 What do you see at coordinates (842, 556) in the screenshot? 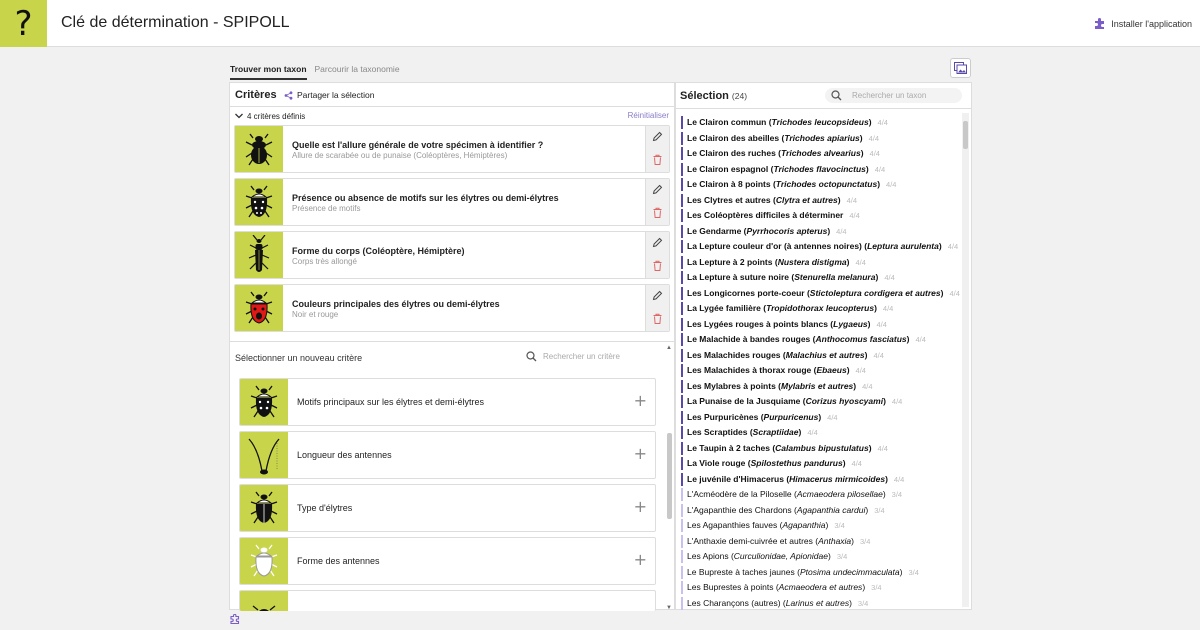
I see `taxon-score: 3/4` at bounding box center [842, 556].